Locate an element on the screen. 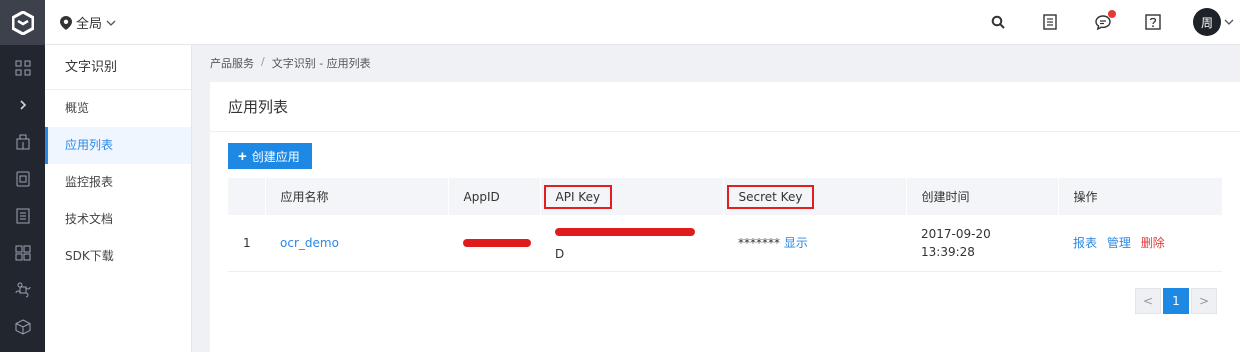 The height and width of the screenshot is (352, 1240). breadcrumb-item-products: 产品服务 is located at coordinates (232, 63).